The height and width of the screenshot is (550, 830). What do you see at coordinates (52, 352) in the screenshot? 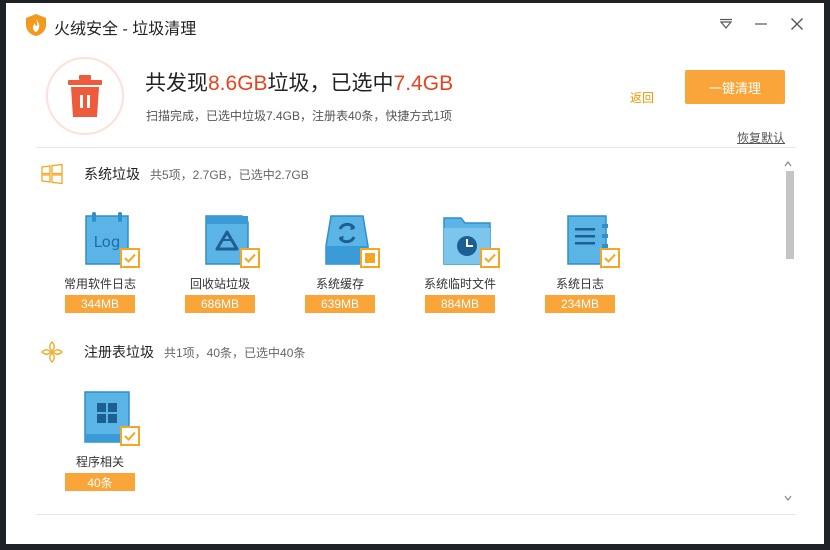
I see `registry-icon` at bounding box center [52, 352].